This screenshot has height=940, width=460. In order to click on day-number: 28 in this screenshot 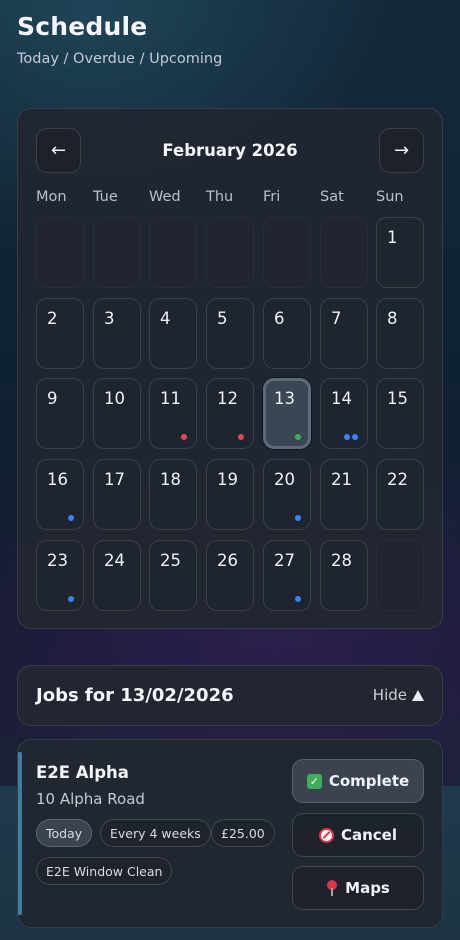, I will do `click(341, 560)`.